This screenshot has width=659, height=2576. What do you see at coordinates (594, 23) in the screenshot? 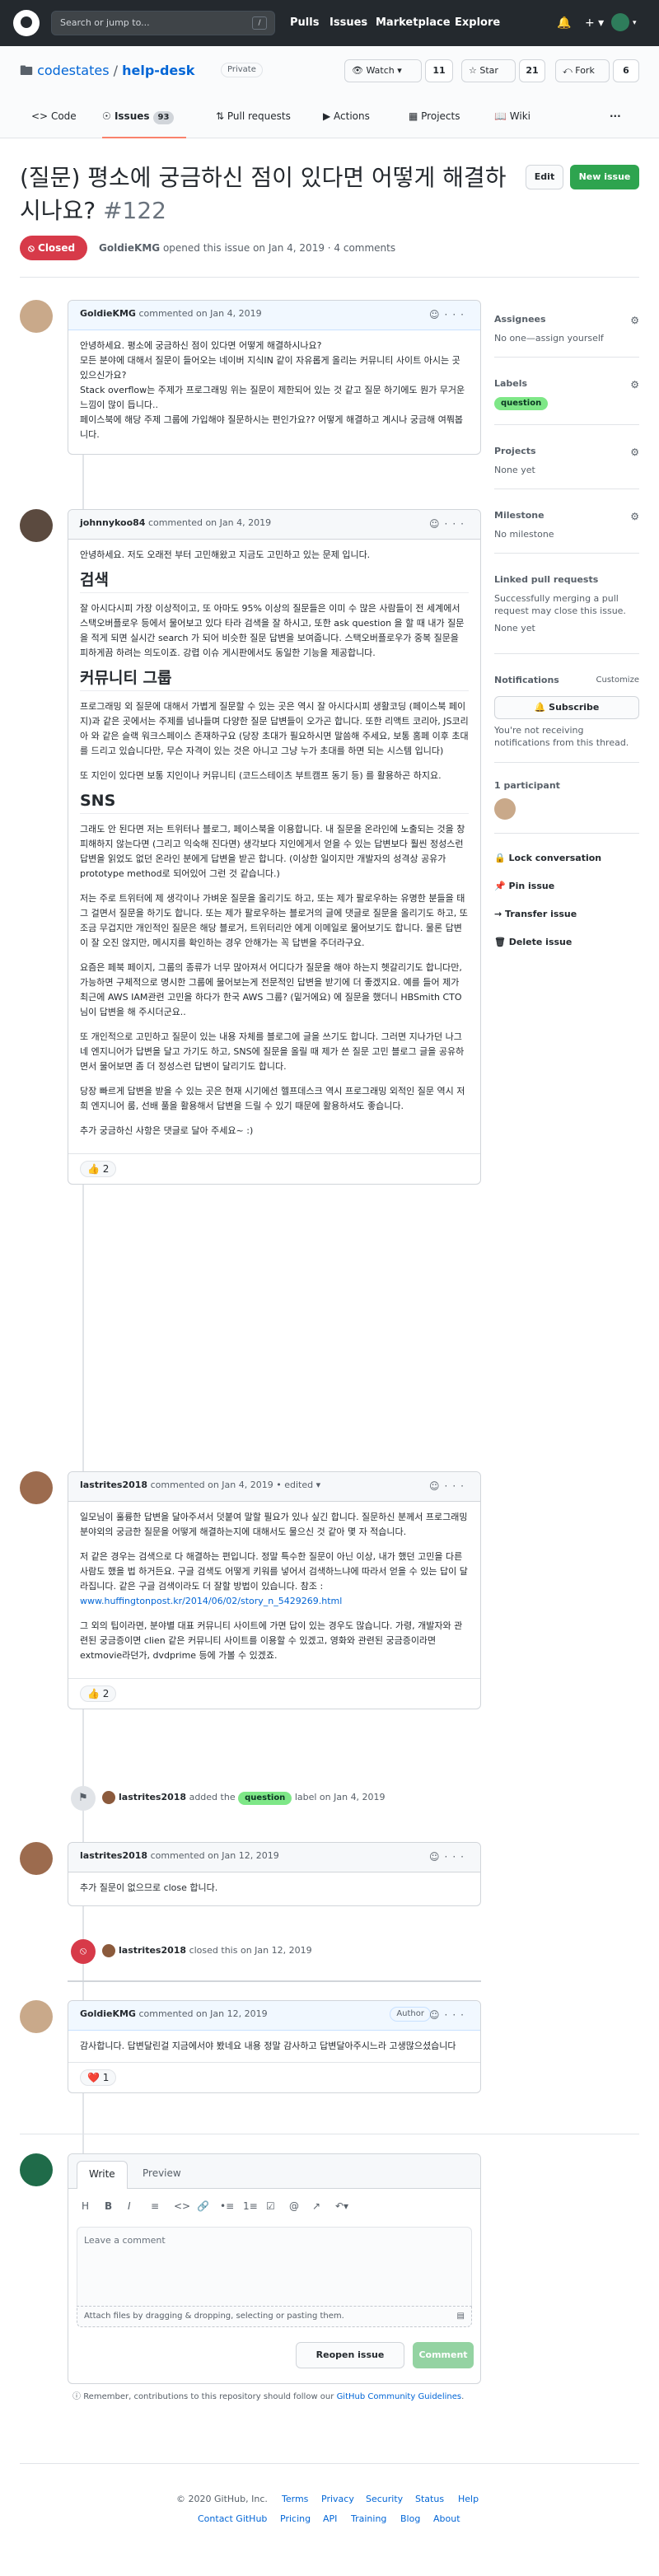
I see `plus-icon: + ▾` at bounding box center [594, 23].